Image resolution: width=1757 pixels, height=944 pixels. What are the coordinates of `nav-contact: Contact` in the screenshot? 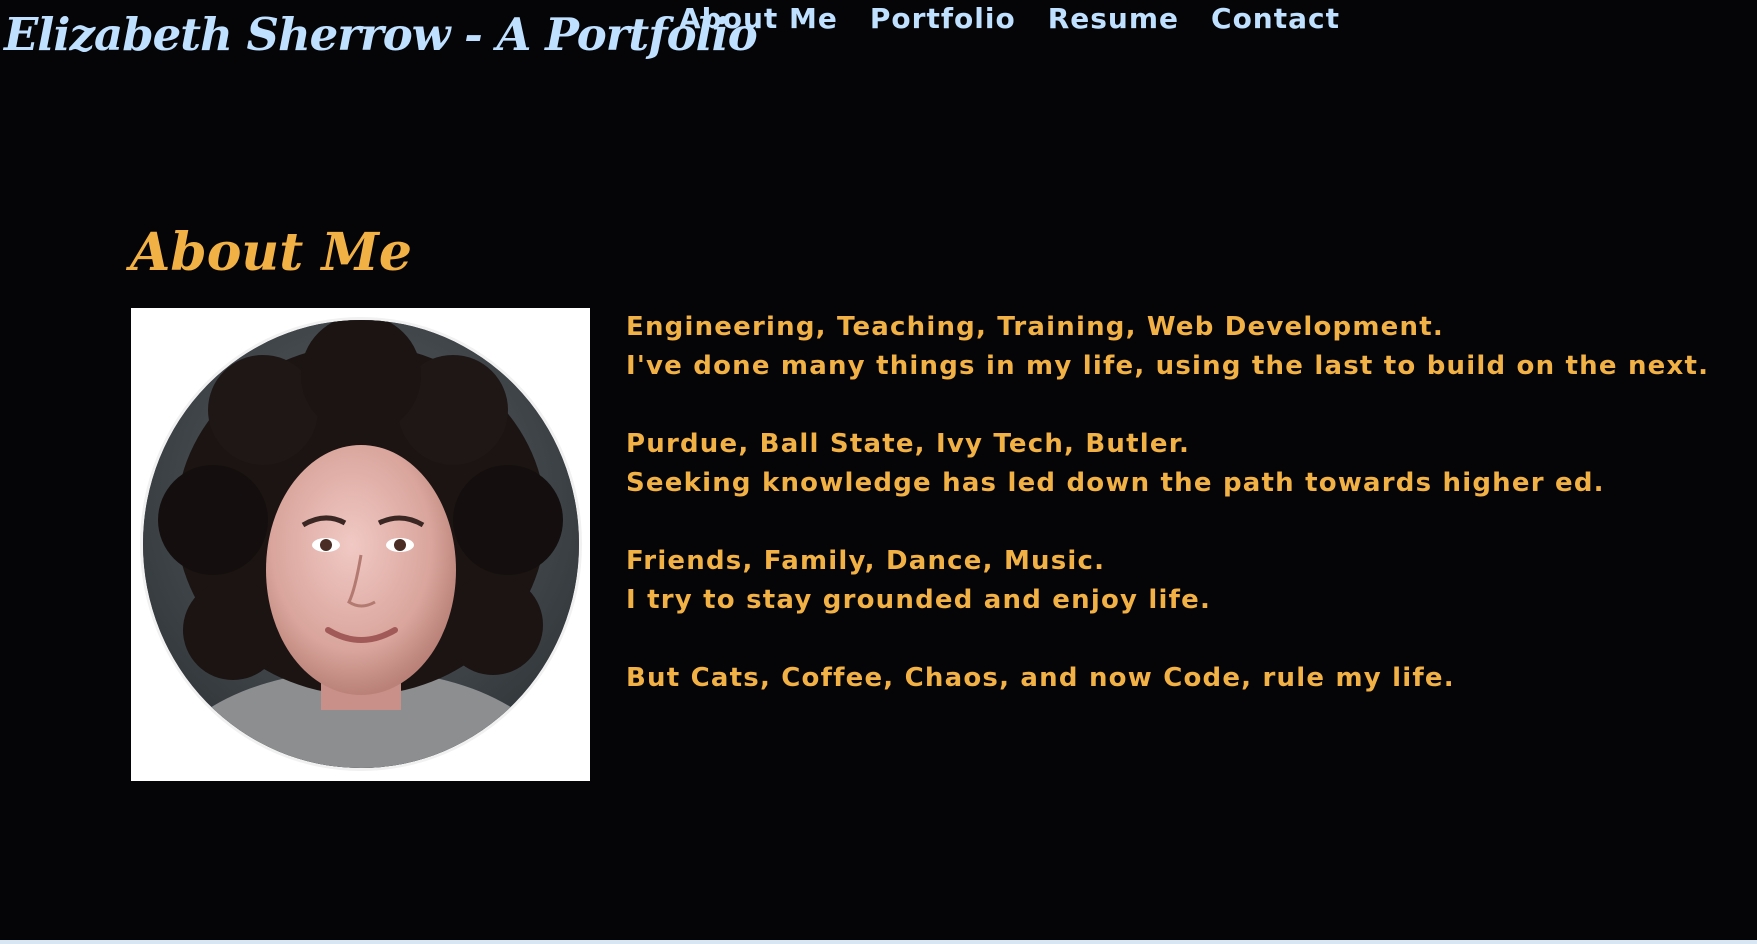 It's located at (1275, 18).